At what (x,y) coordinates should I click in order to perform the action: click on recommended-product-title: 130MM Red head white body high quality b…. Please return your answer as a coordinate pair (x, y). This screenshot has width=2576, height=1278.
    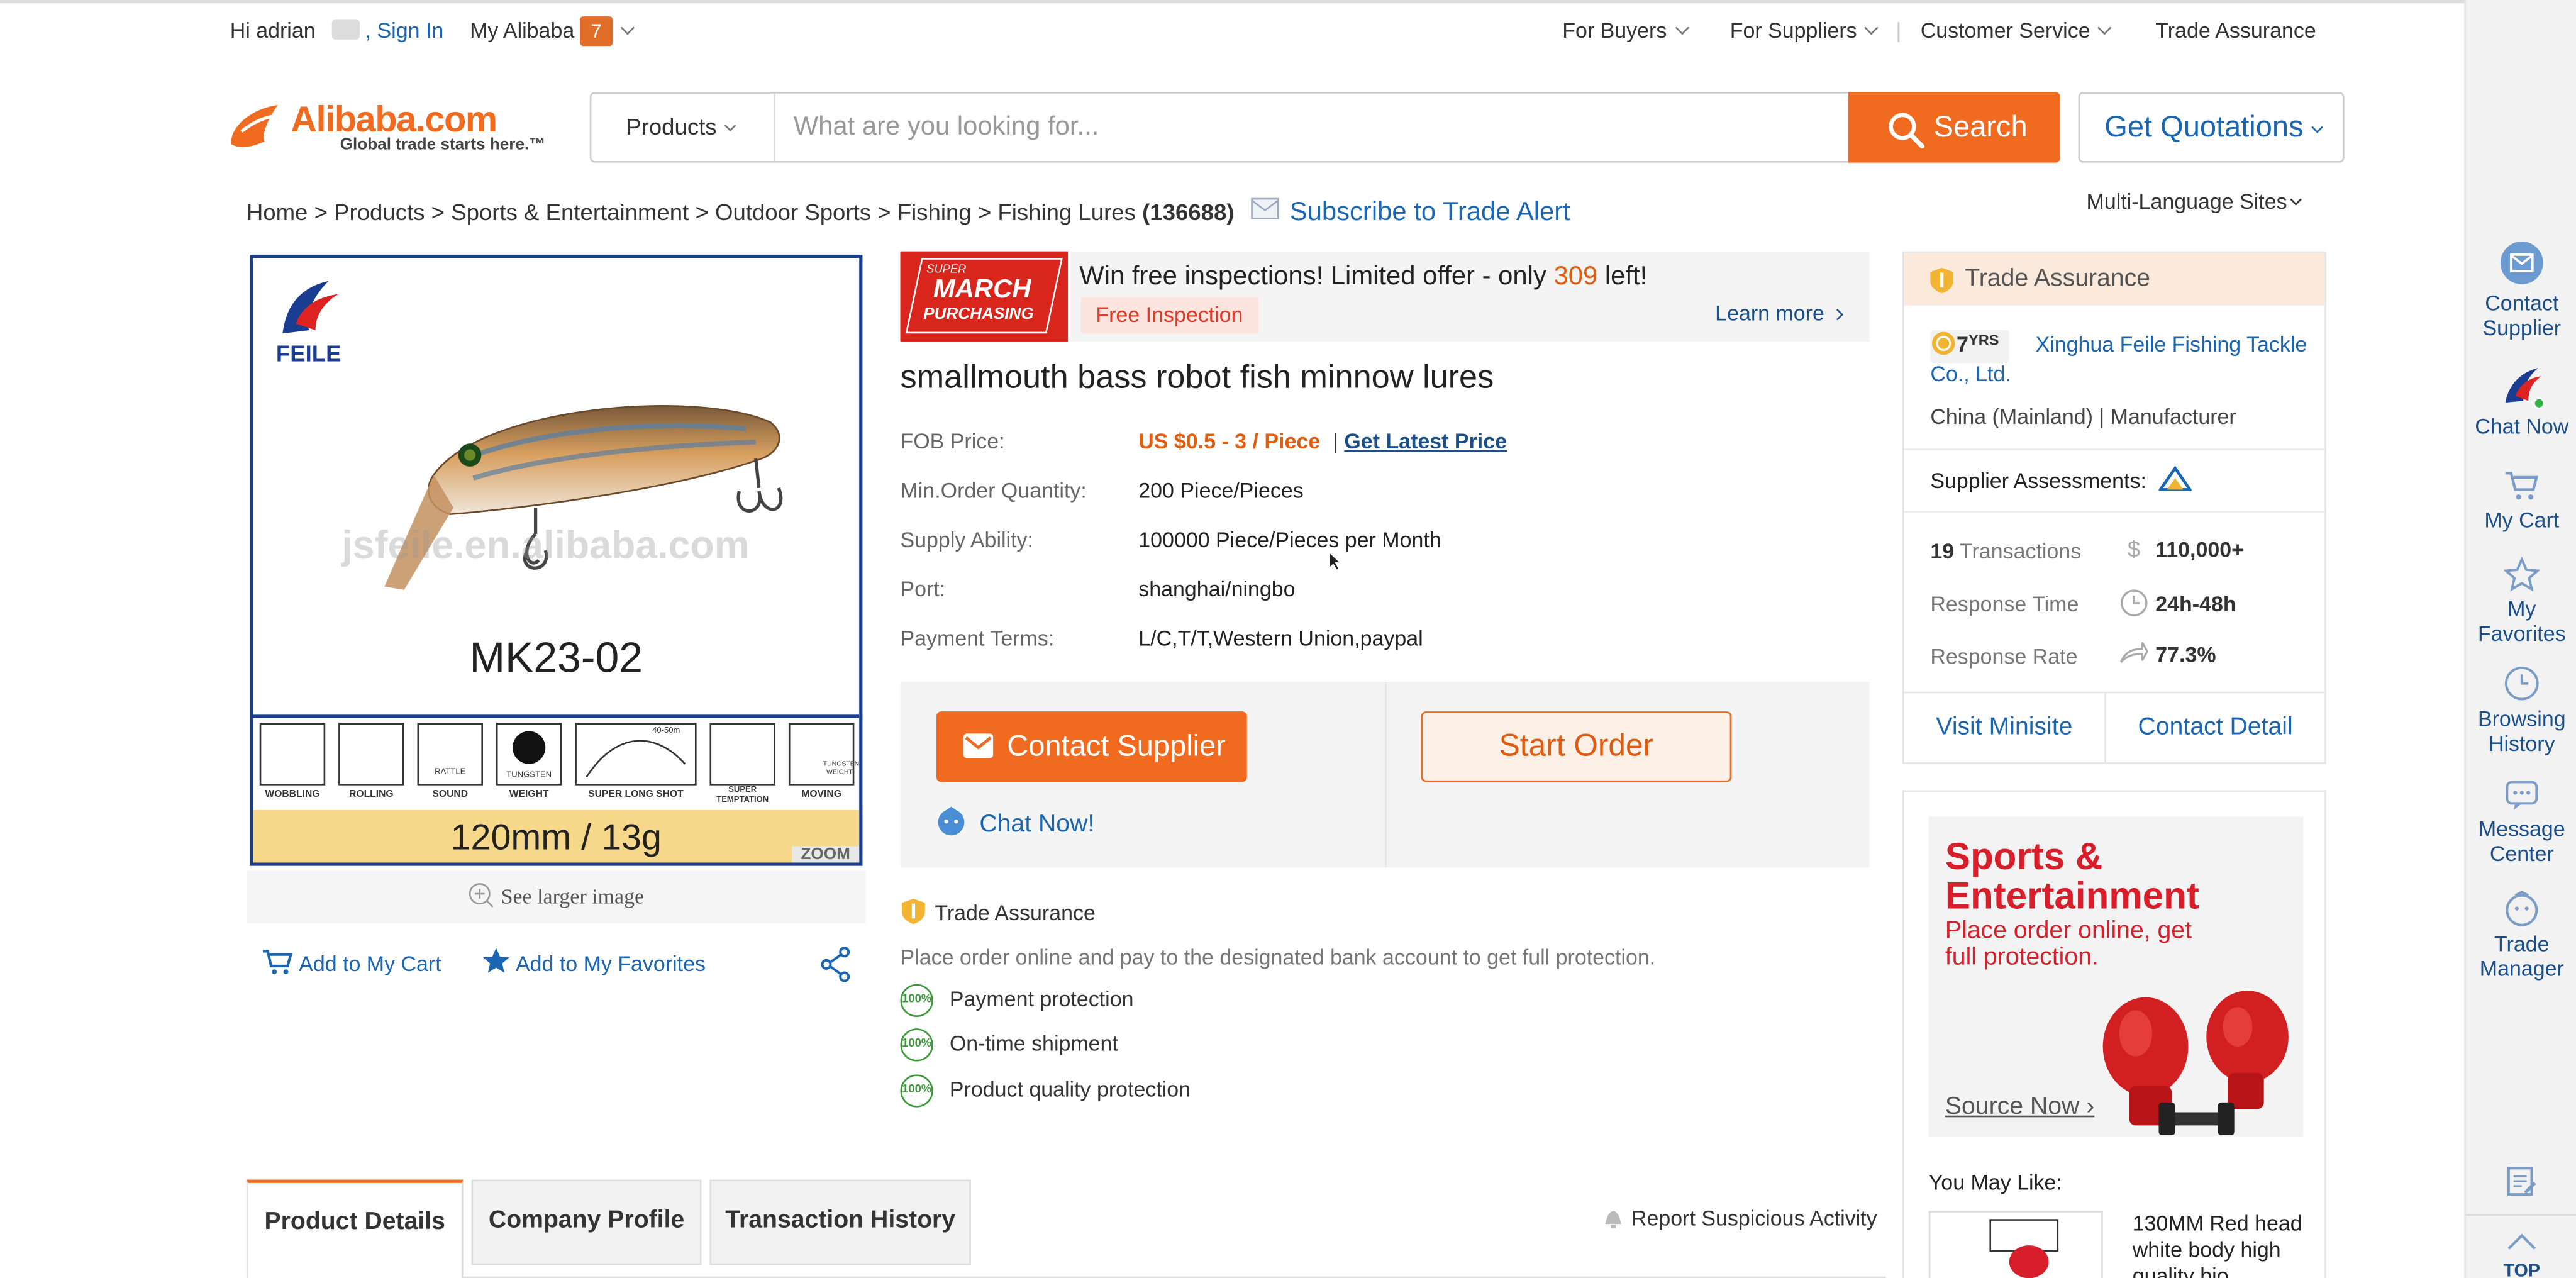
    Looking at the image, I should click on (2223, 1244).